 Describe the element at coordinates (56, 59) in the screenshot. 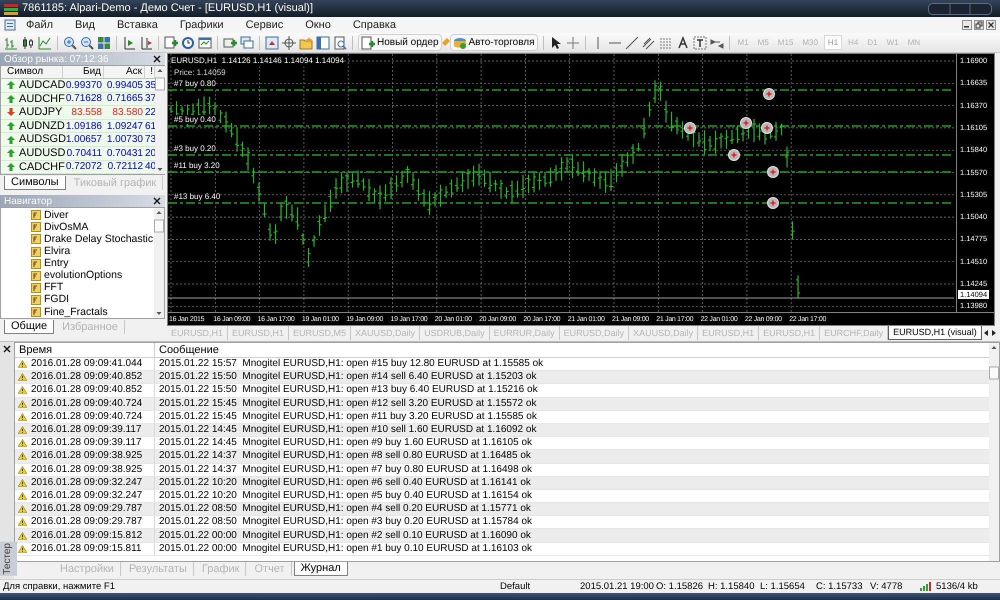

I see `panel-title: Обзор рынка: 07:12:36` at that location.